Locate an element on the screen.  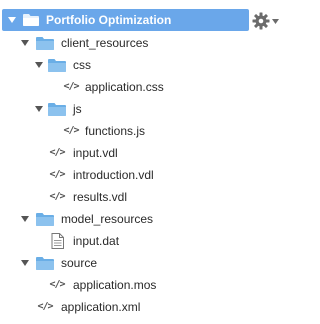
tree-item-folder: css is located at coordinates (141, 65).